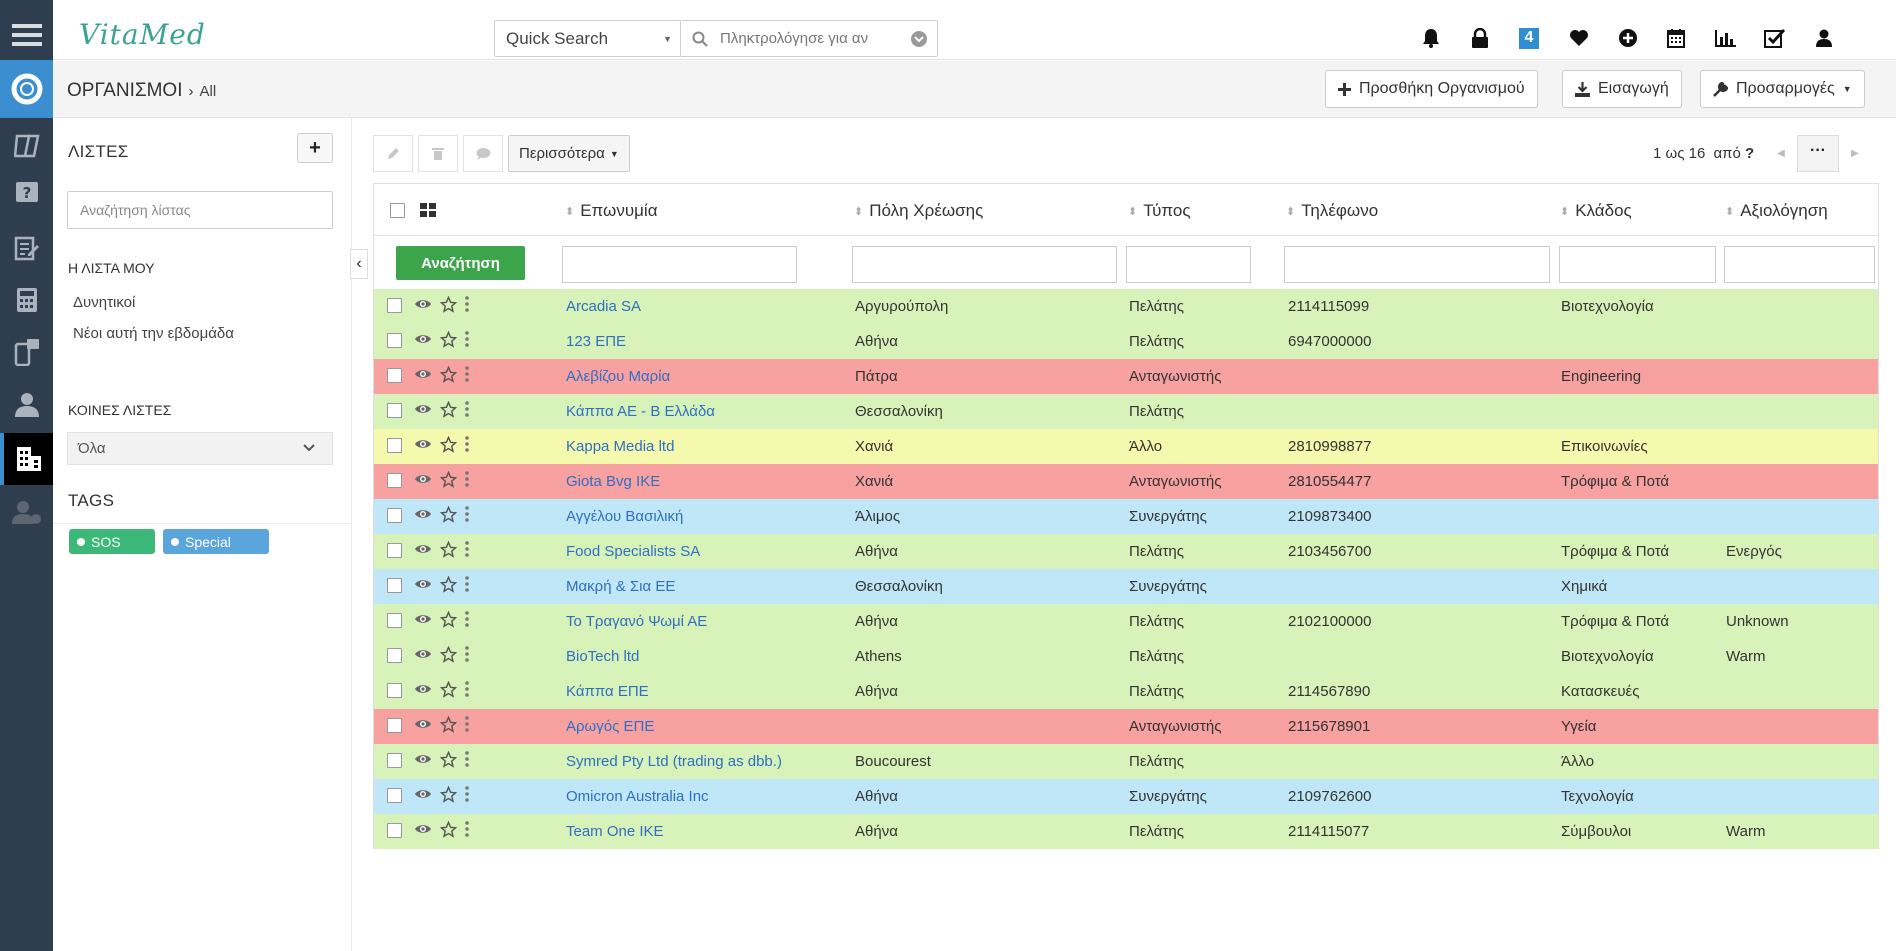 The image size is (1896, 951). I want to click on cell-name: 123 ΕΠΕ, so click(596, 341).